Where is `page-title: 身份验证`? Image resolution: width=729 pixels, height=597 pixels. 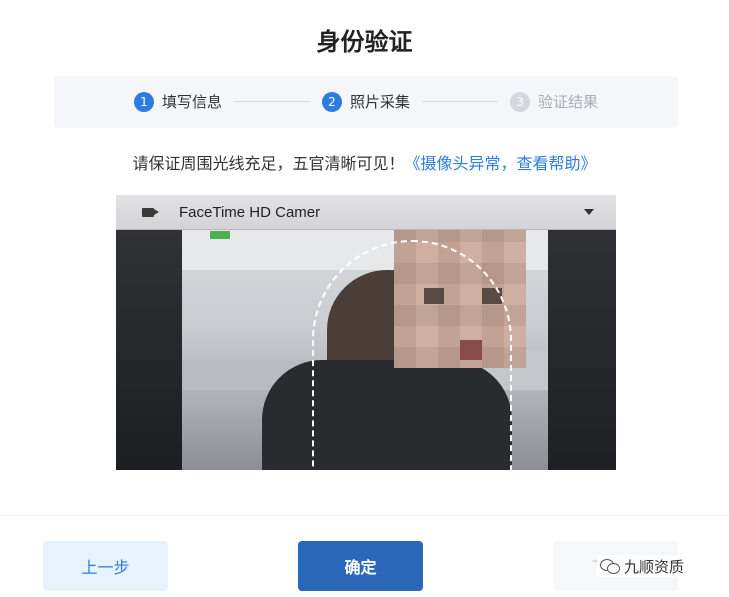 page-title: 身份验证 is located at coordinates (364, 42).